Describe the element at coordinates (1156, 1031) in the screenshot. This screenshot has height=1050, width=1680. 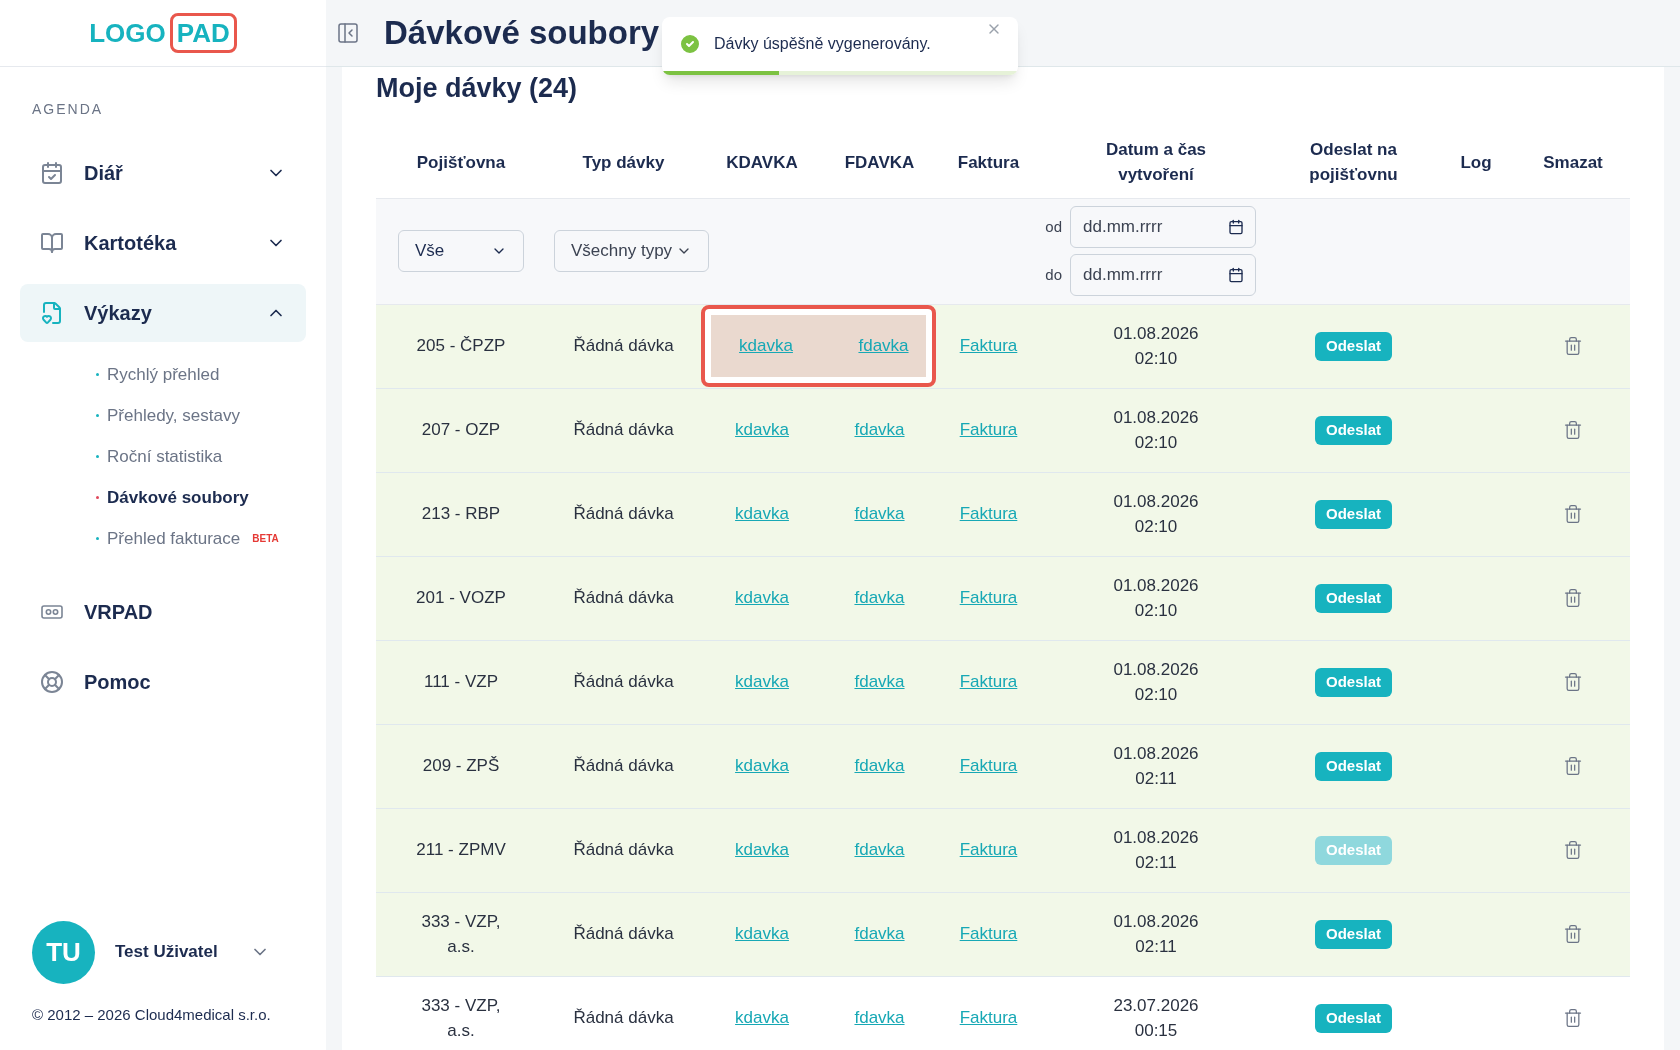
I see `time-text: 00:15` at that location.